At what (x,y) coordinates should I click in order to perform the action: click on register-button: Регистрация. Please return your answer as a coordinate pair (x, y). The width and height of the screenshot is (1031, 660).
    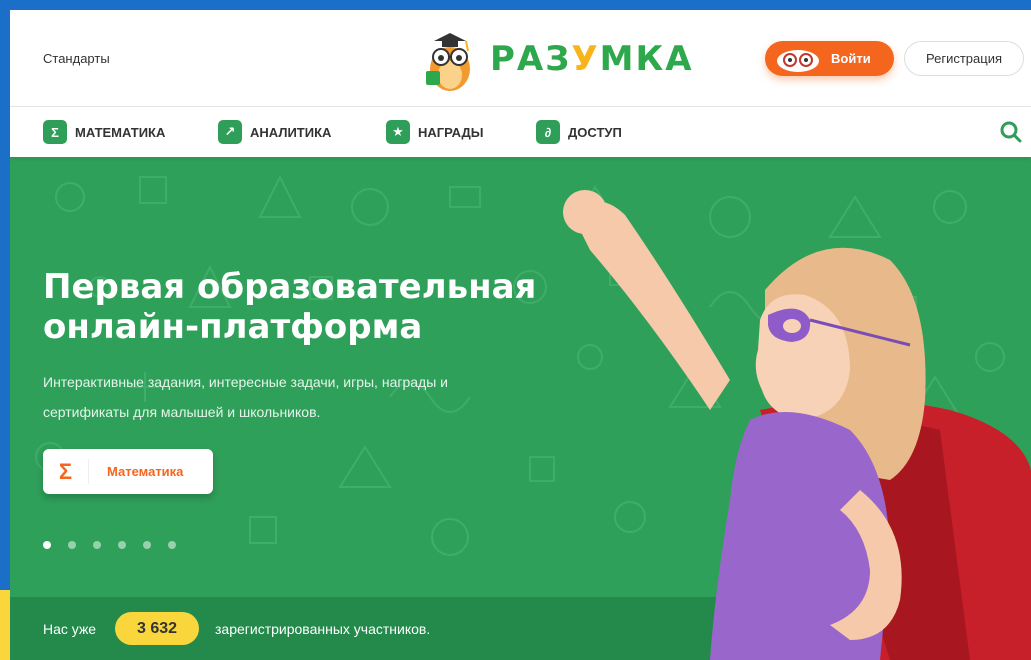
    Looking at the image, I should click on (964, 58).